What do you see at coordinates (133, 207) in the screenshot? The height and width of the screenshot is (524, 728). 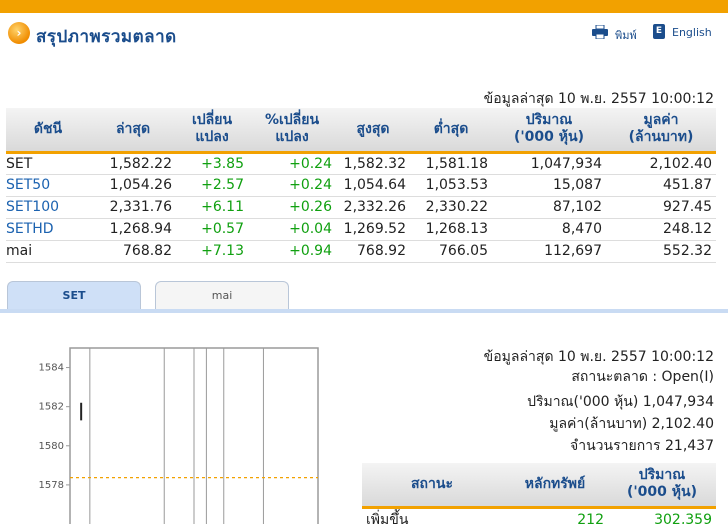 I see `index-cell-last: 2,331.76` at bounding box center [133, 207].